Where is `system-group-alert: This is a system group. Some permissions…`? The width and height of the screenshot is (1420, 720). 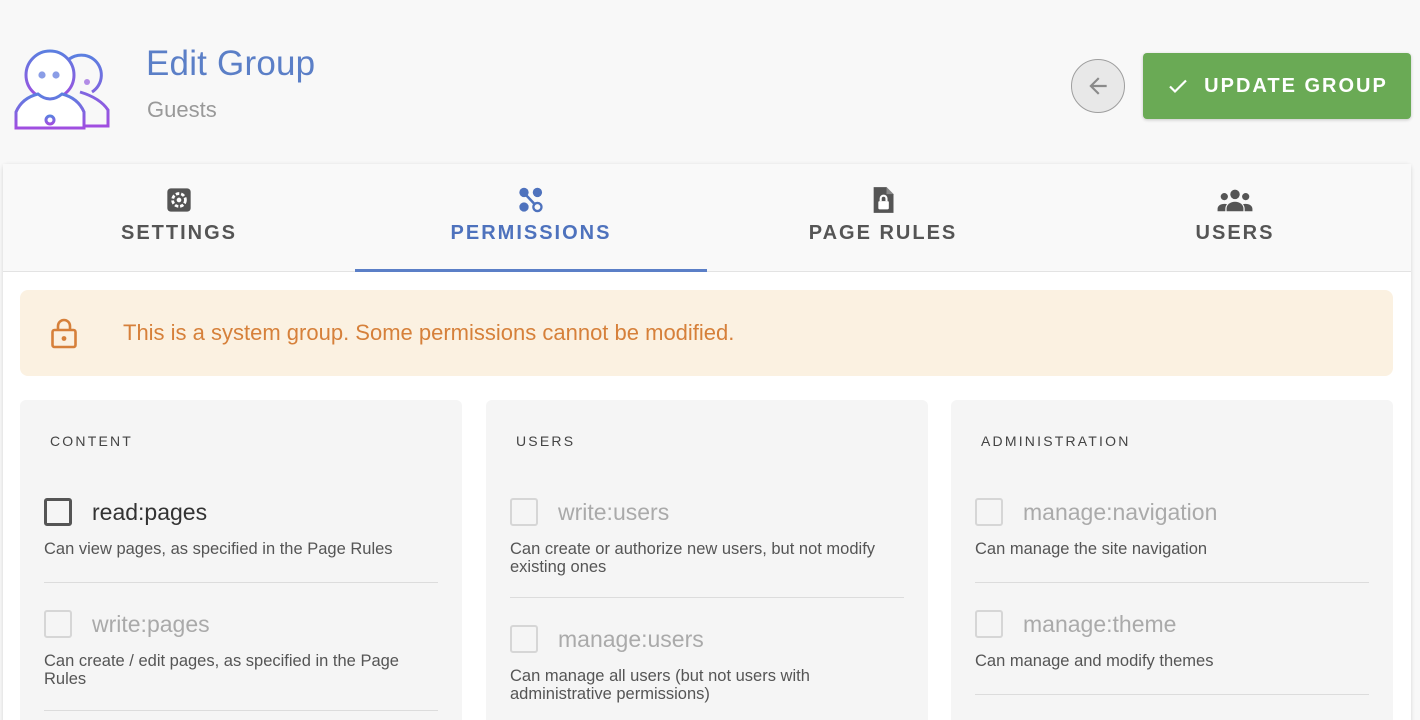
system-group-alert: This is a system group. Some permissions… is located at coordinates (706, 333).